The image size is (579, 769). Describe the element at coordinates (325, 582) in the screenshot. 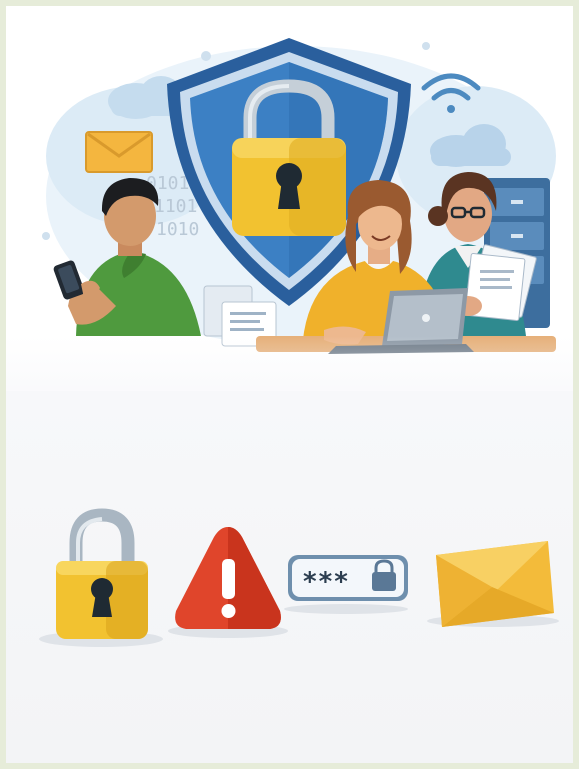

I see `password-mask-text: ***` at that location.